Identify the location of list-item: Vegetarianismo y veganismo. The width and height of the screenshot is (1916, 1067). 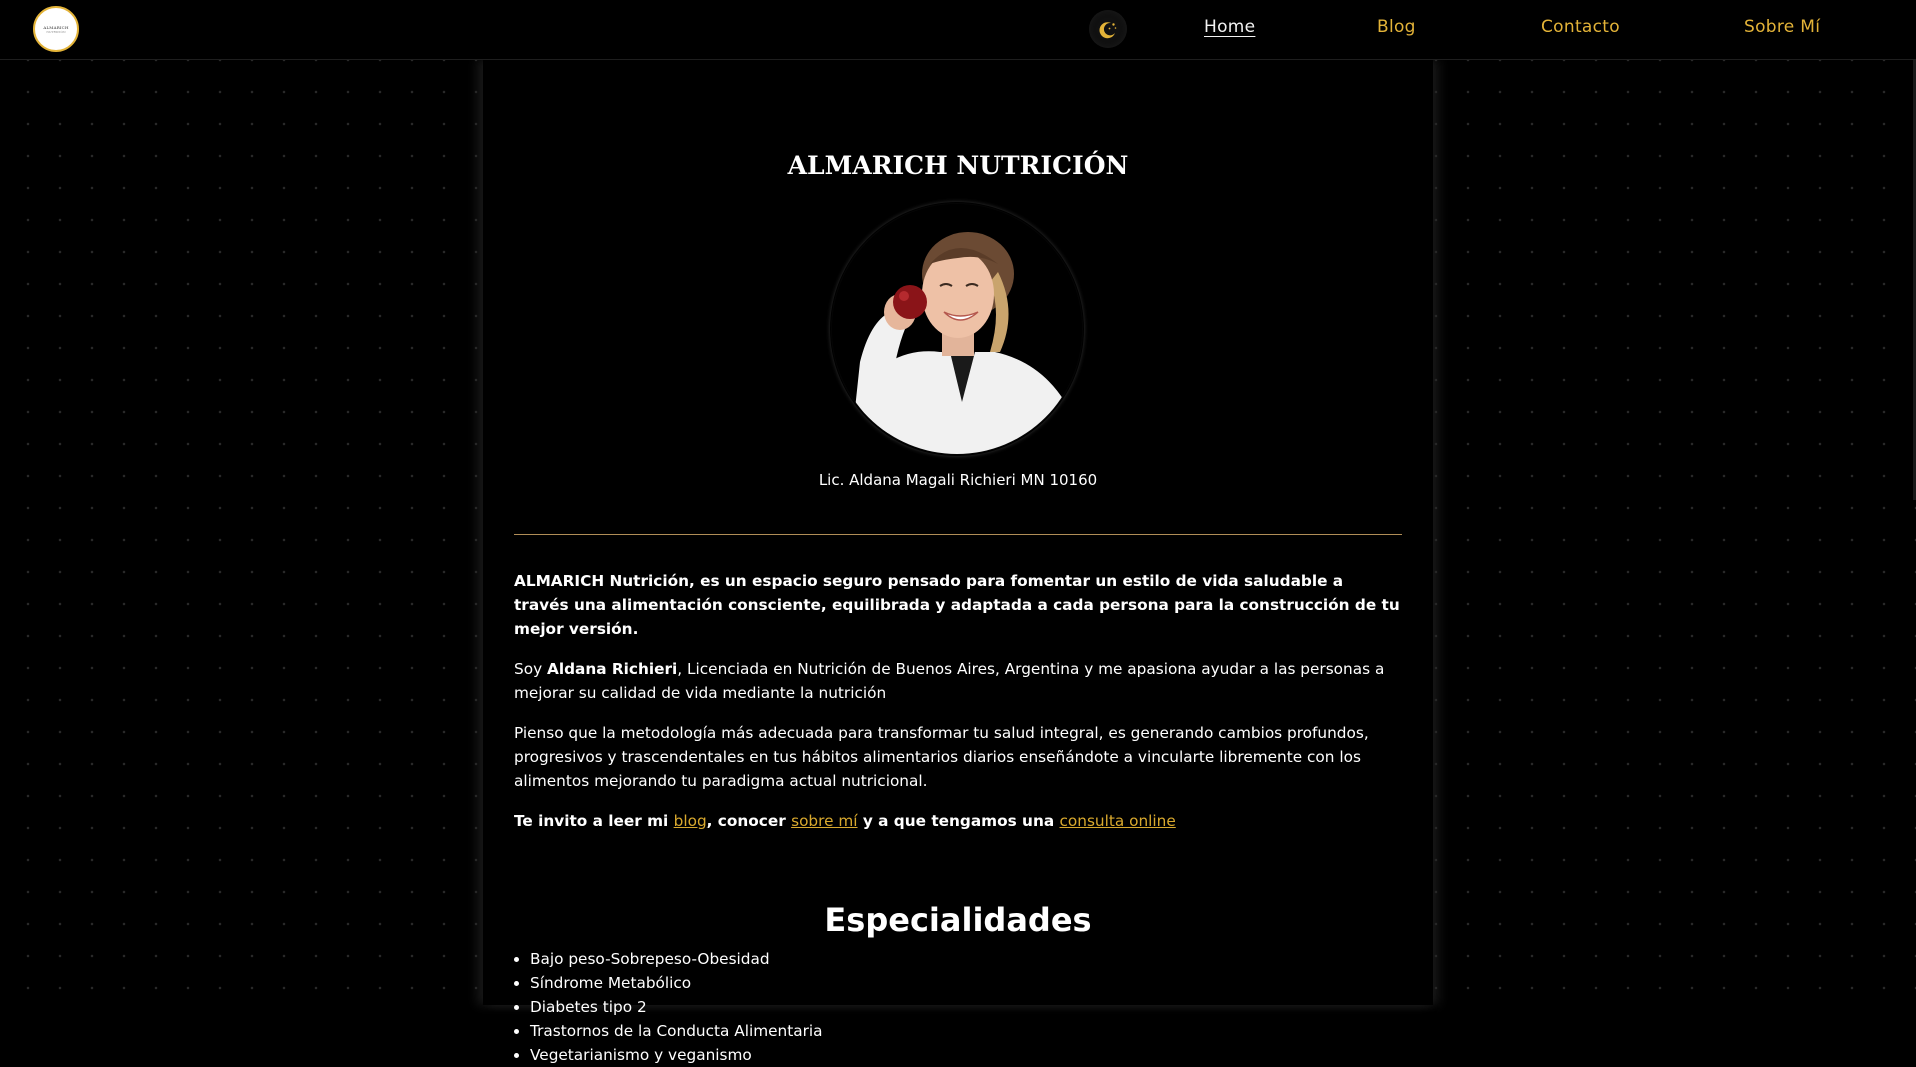
(974, 1055).